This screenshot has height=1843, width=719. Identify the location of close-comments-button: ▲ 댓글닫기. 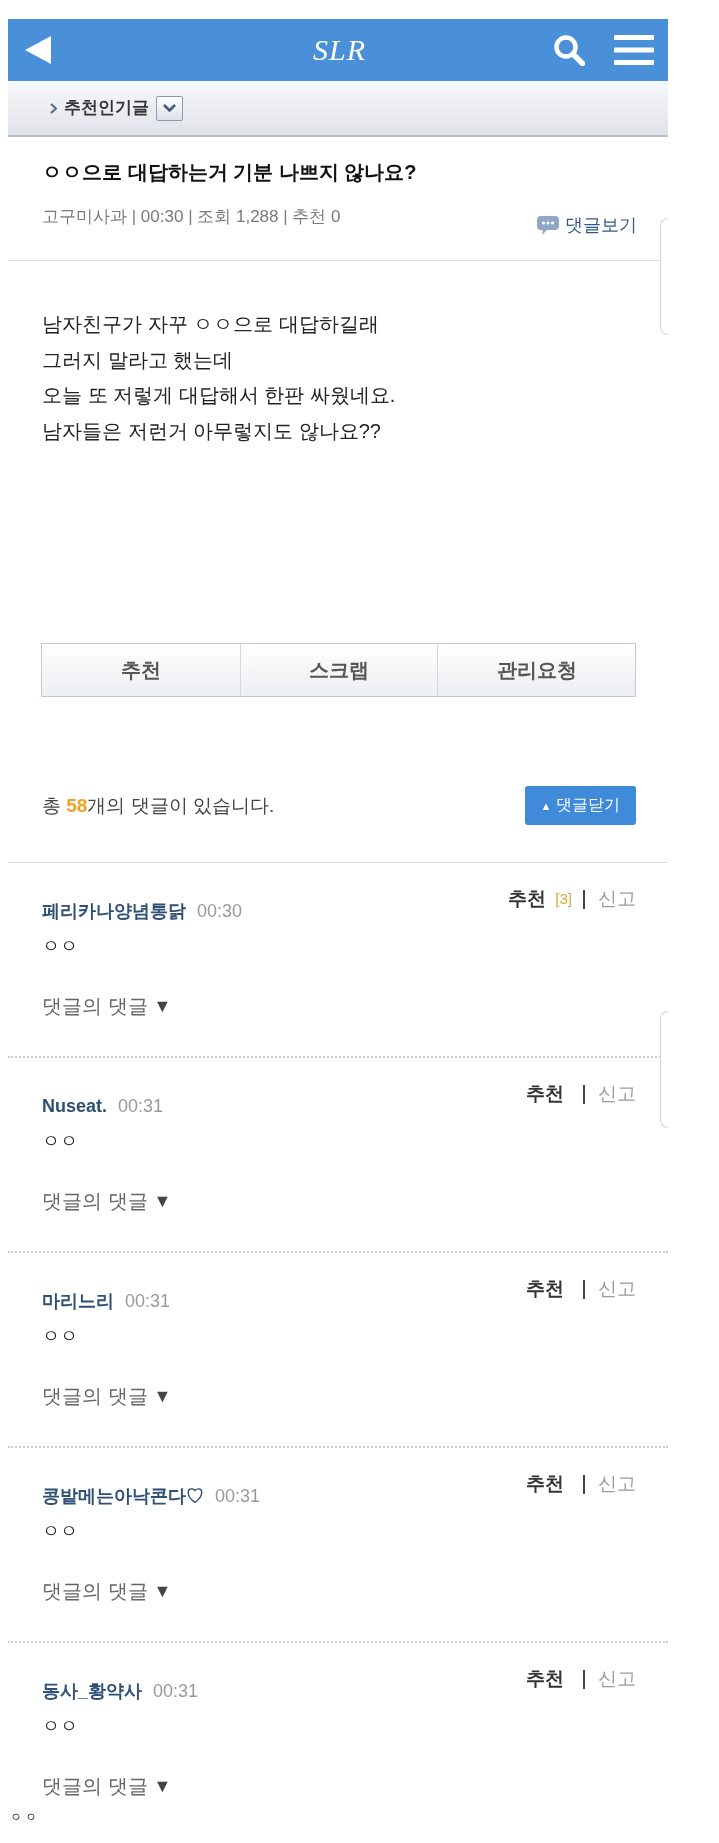
(580, 805).